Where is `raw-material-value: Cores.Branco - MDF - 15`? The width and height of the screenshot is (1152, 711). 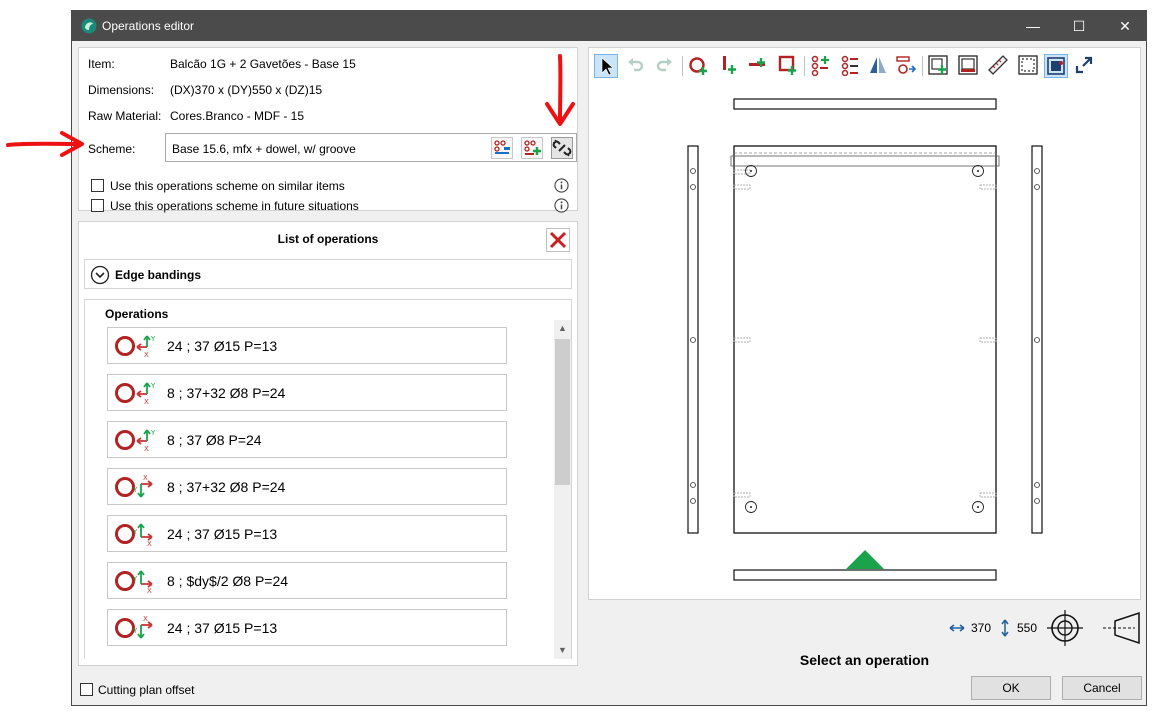
raw-material-value: Cores.Branco - MDF - 15 is located at coordinates (237, 116).